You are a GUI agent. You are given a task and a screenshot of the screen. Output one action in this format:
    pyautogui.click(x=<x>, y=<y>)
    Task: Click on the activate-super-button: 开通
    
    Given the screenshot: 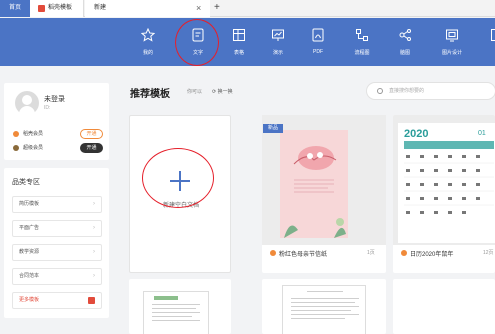 What is the action you would take?
    pyautogui.click(x=91, y=148)
    